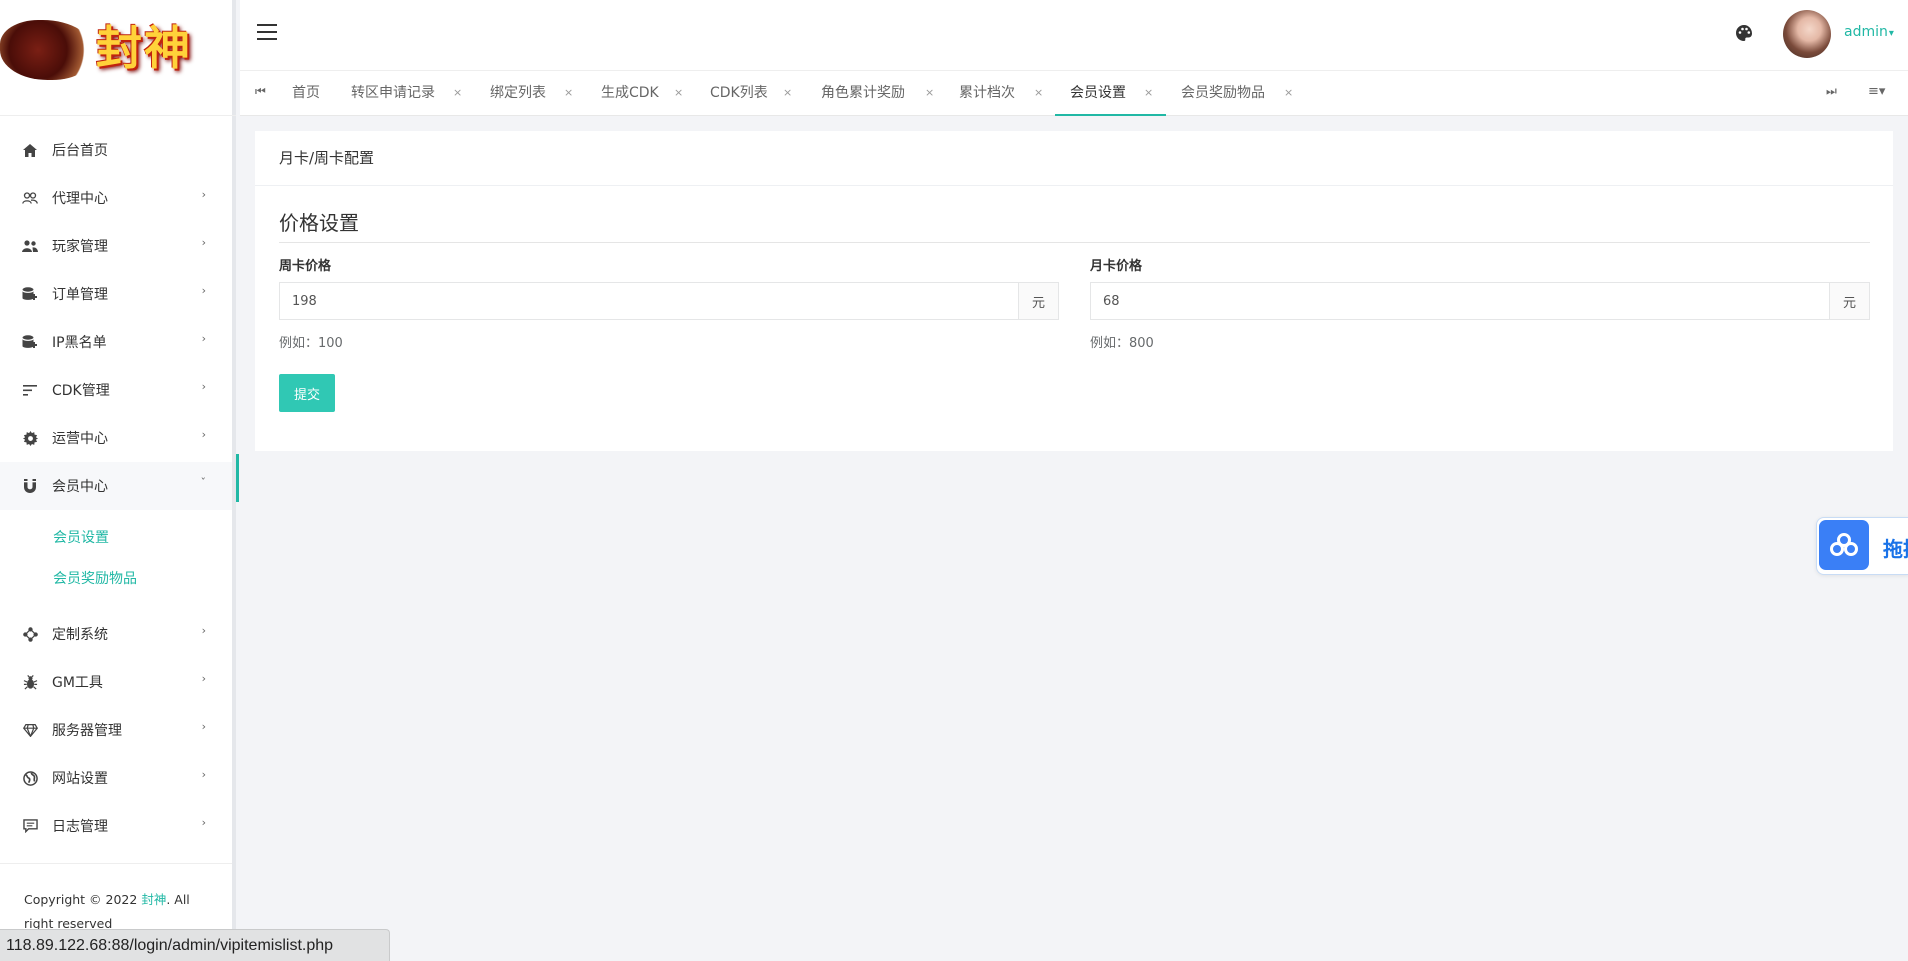  I want to click on weekly-price-input-group: 元, so click(669, 301).